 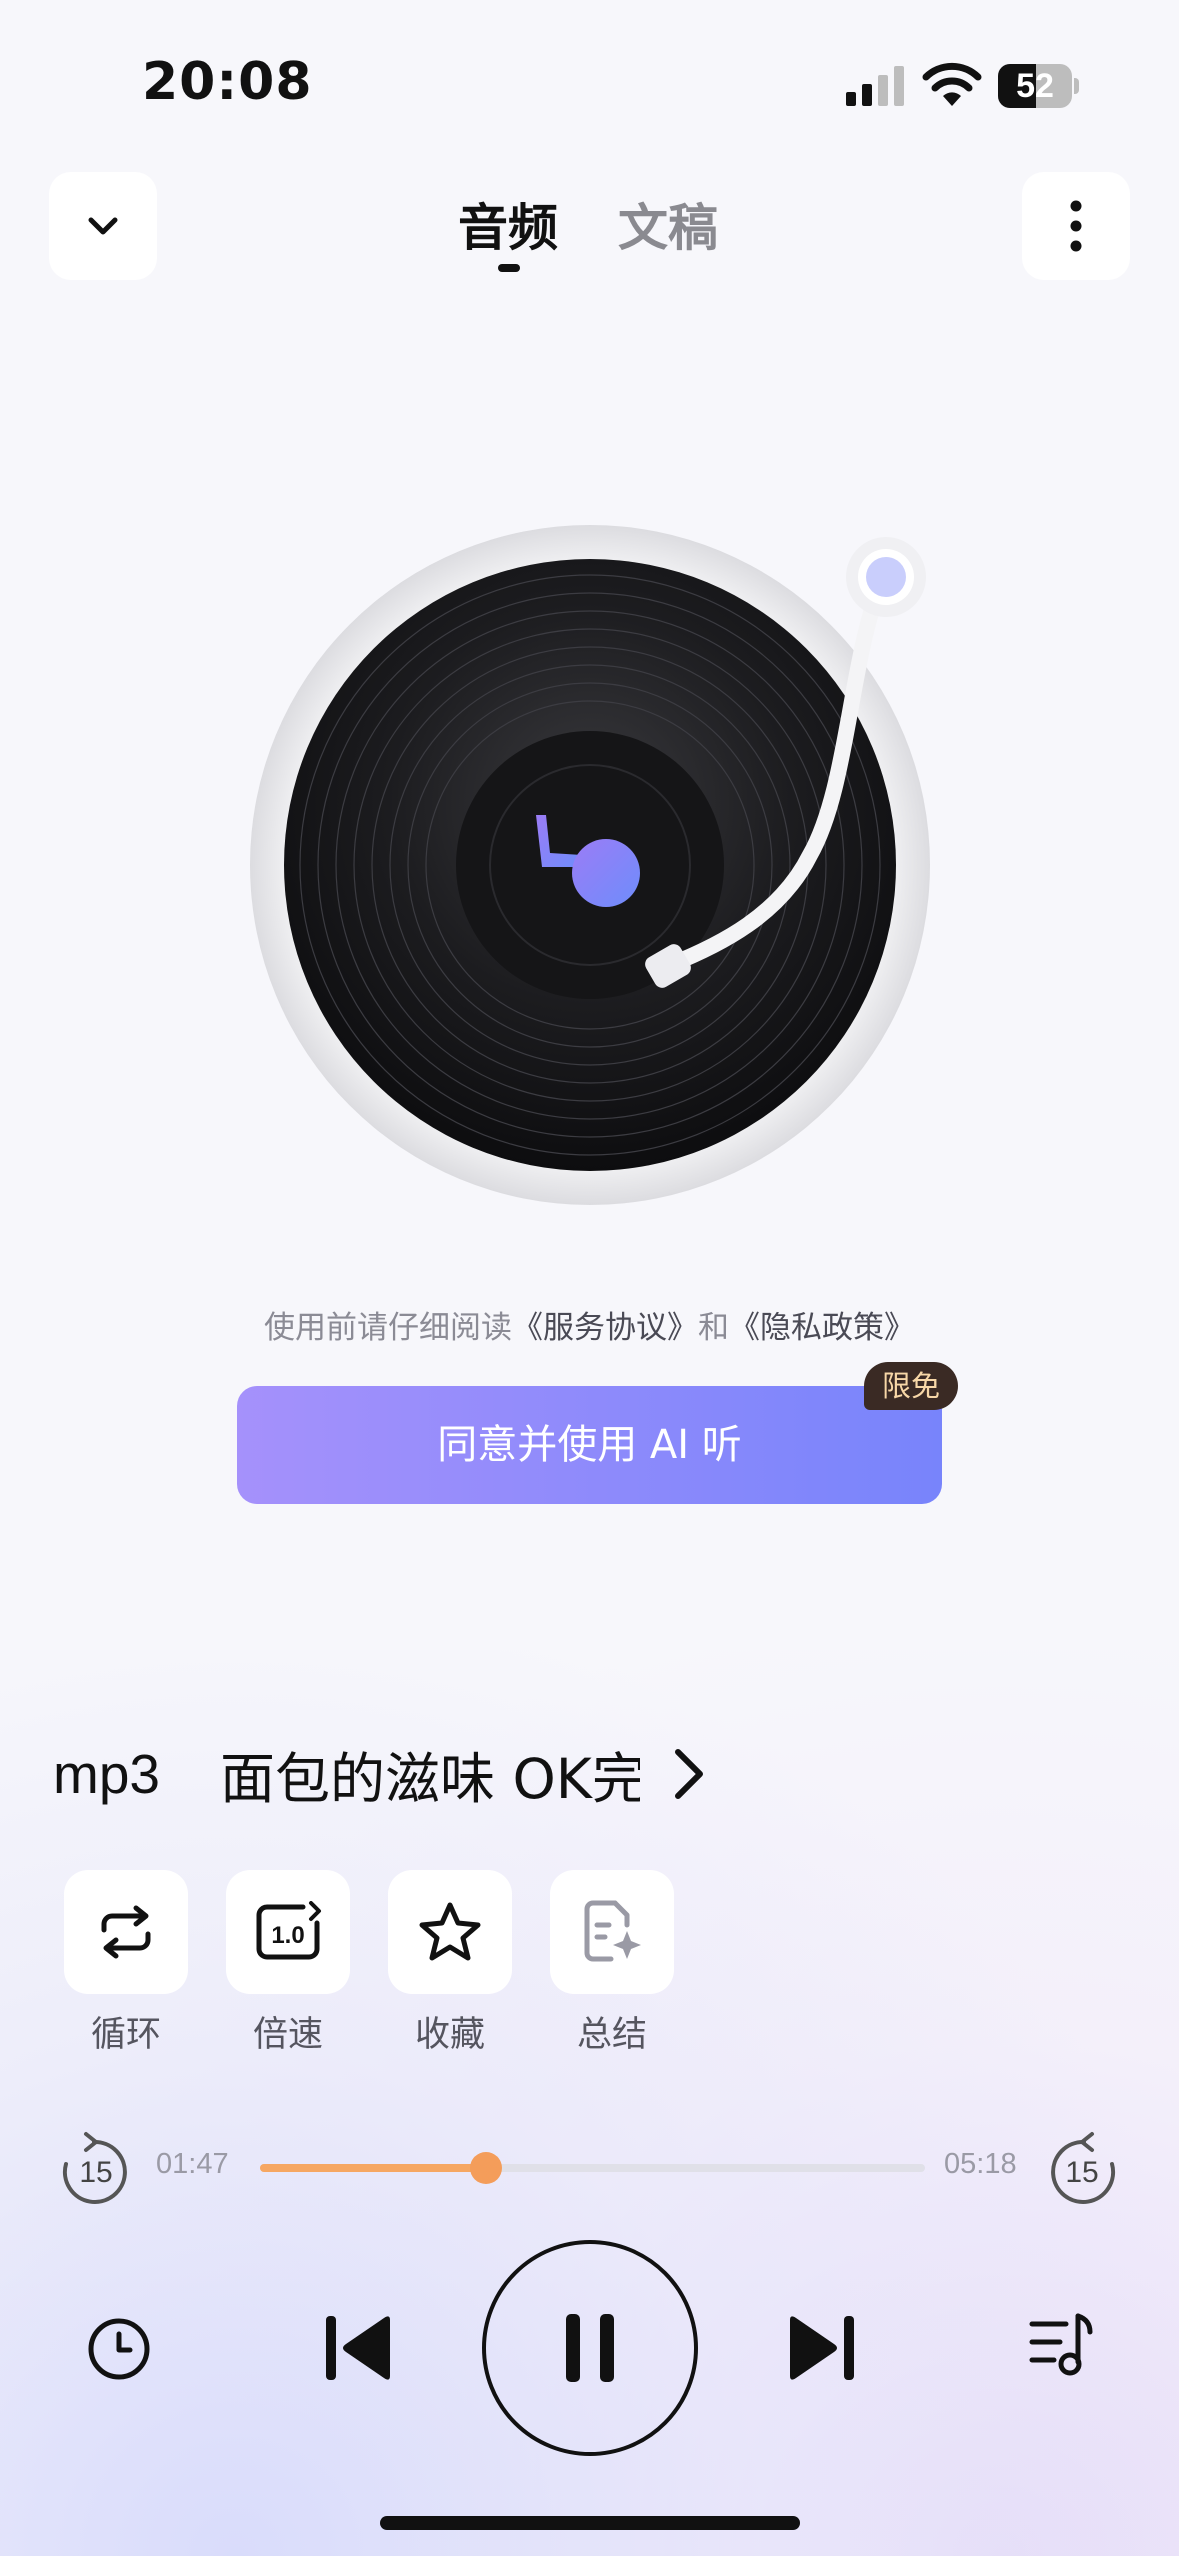 I want to click on summary-button: 总结, so click(x=612, y=1963).